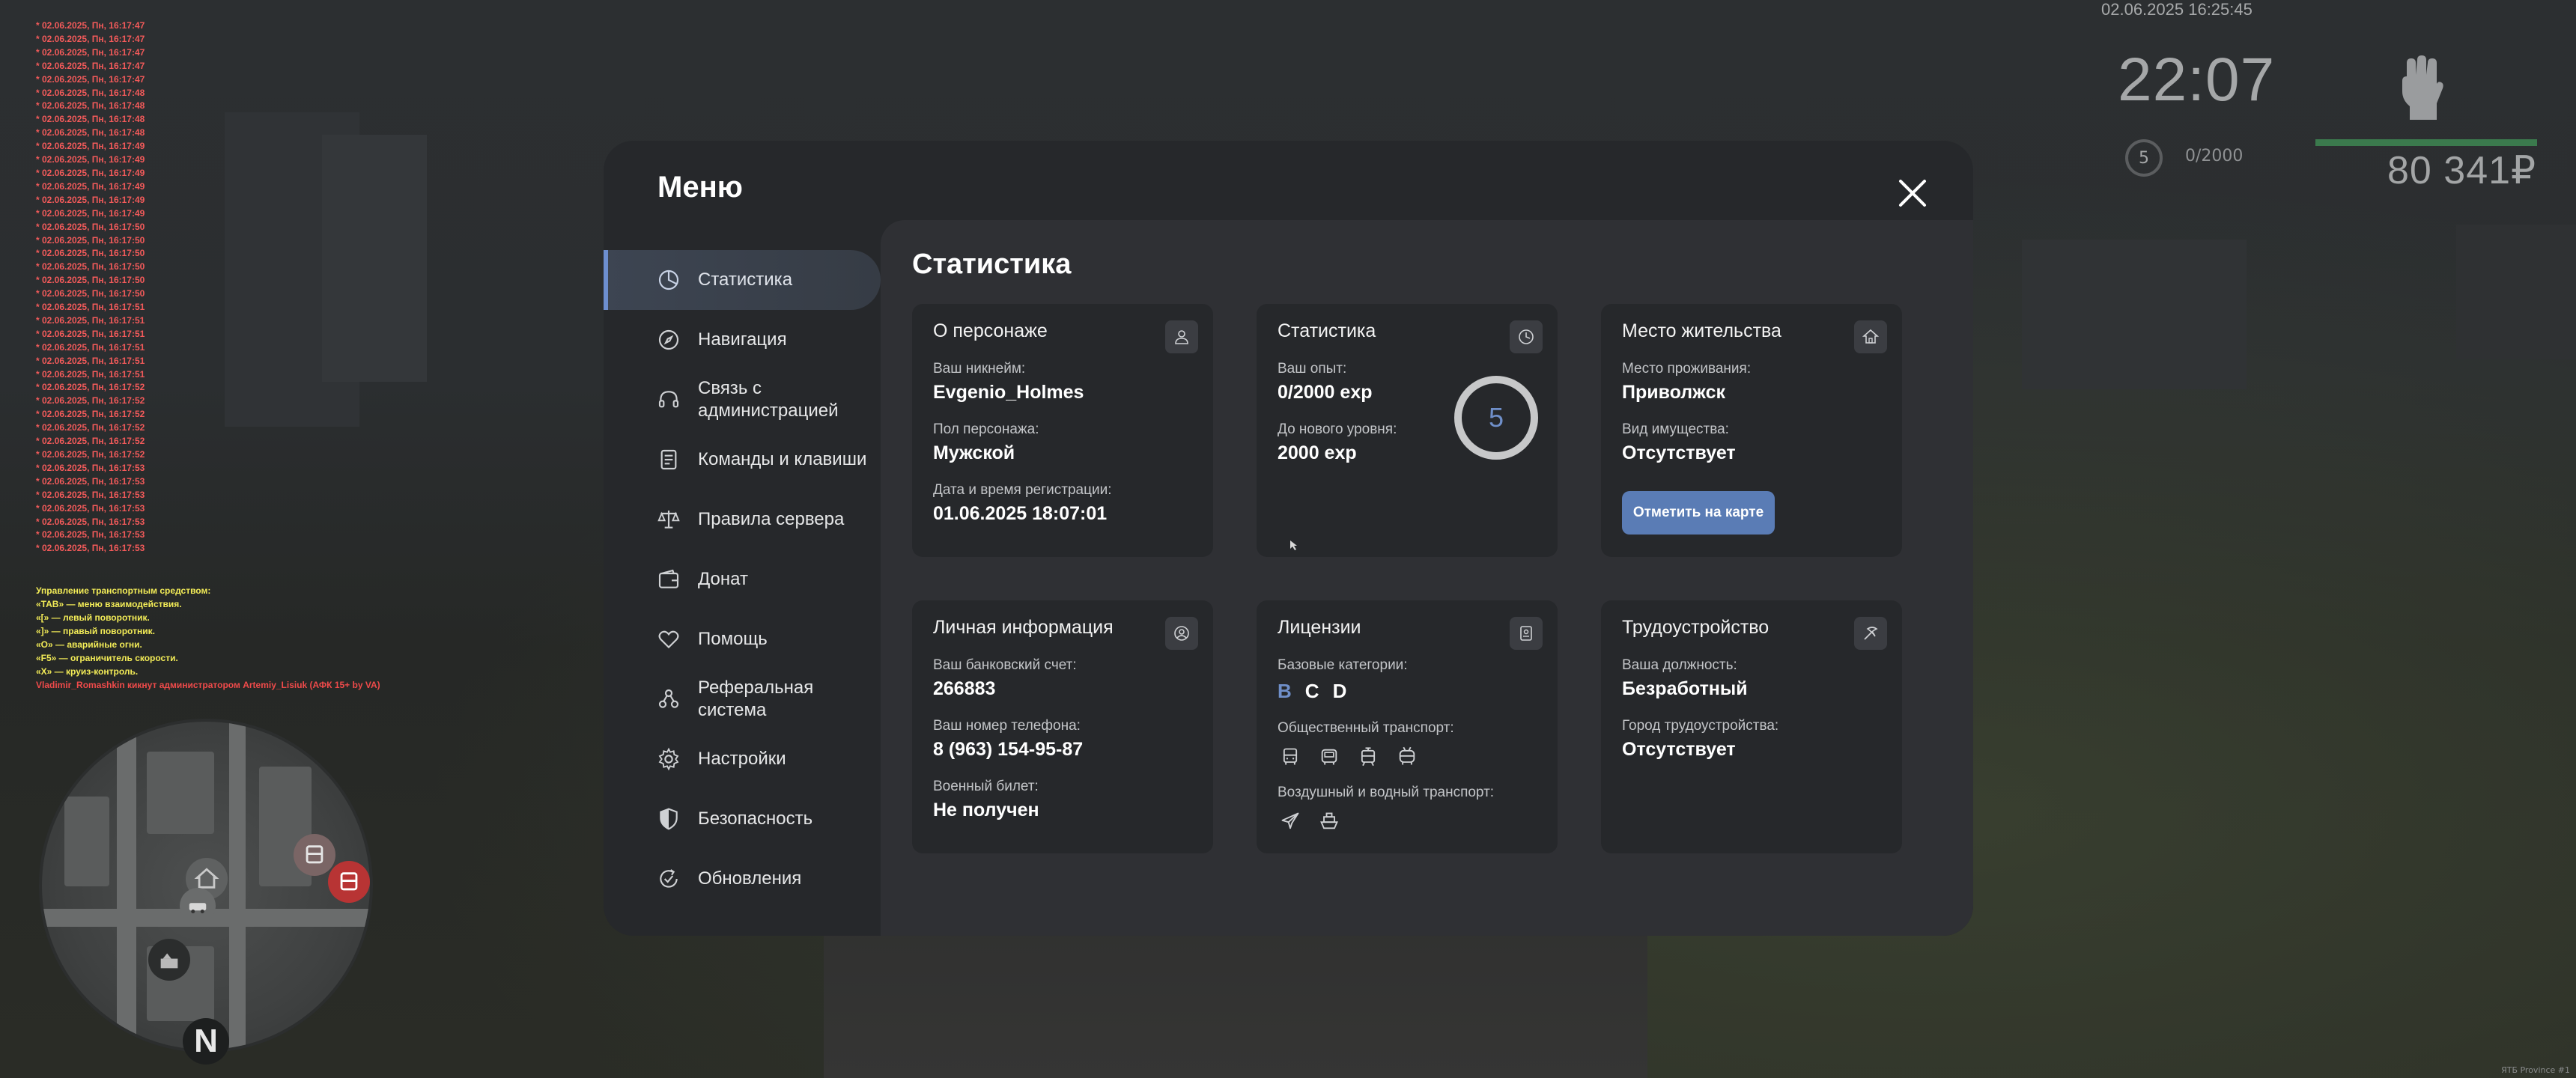 This screenshot has width=2576, height=1078. What do you see at coordinates (107, 658) in the screenshot?
I see `chat-help-line: «F5» — ограничитель скорости.` at bounding box center [107, 658].